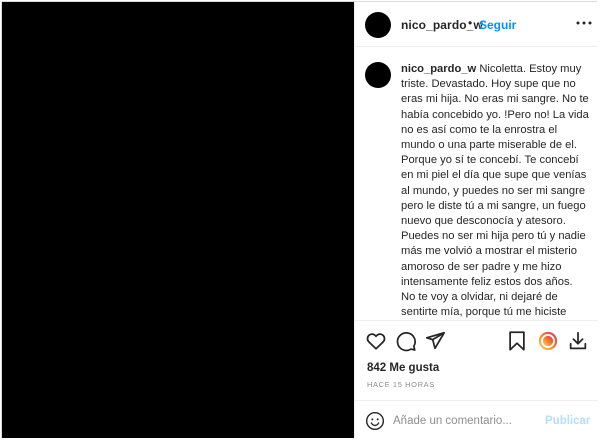 The height and width of the screenshot is (442, 600). I want to click on send-icon, so click(435, 341).